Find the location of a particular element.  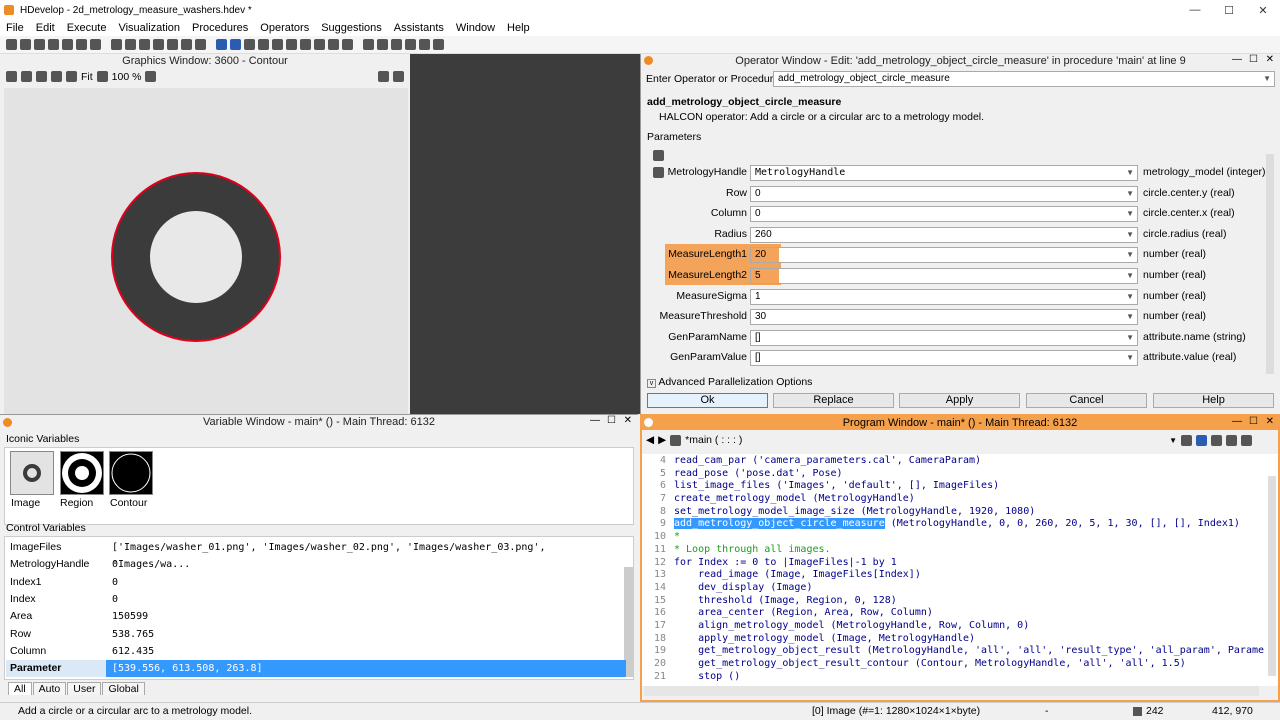

feature-inspect-icon is located at coordinates (438, 44).